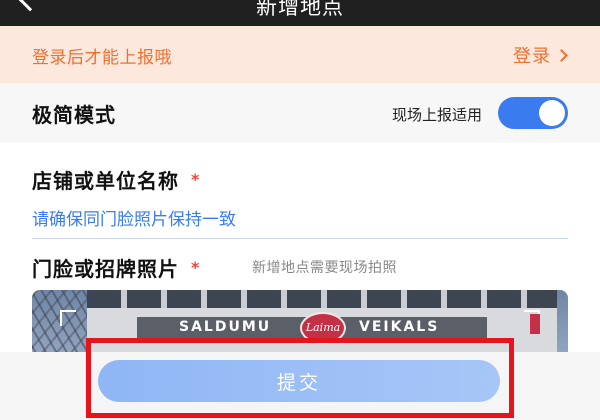 This screenshot has height=420, width=600. I want to click on nav-bar: 新增地点, so click(300, 13).